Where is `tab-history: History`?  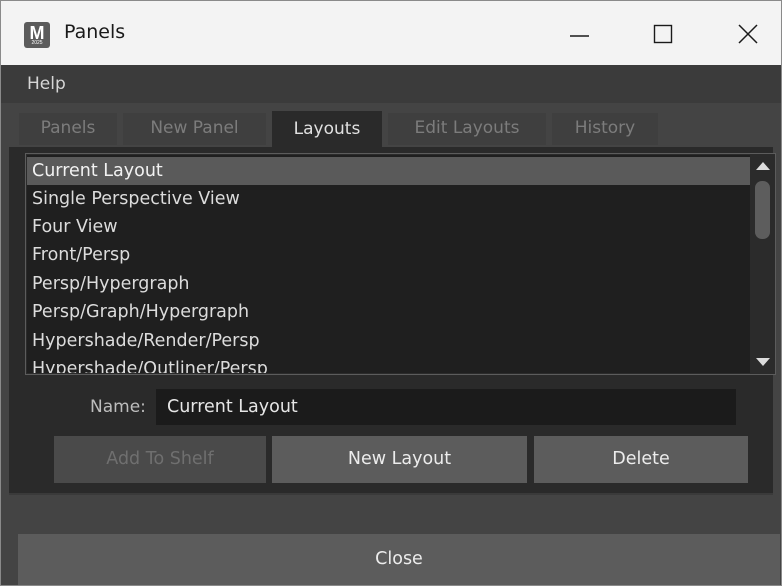
tab-history: History is located at coordinates (605, 129).